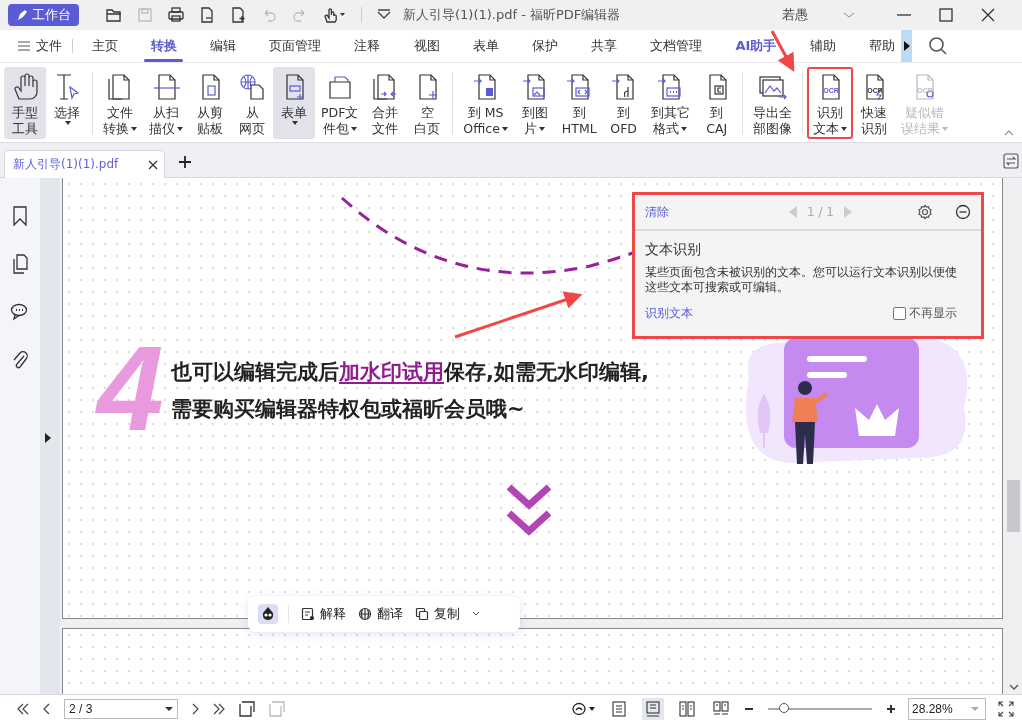  I want to click on workspace-button: 工作台, so click(43, 15).